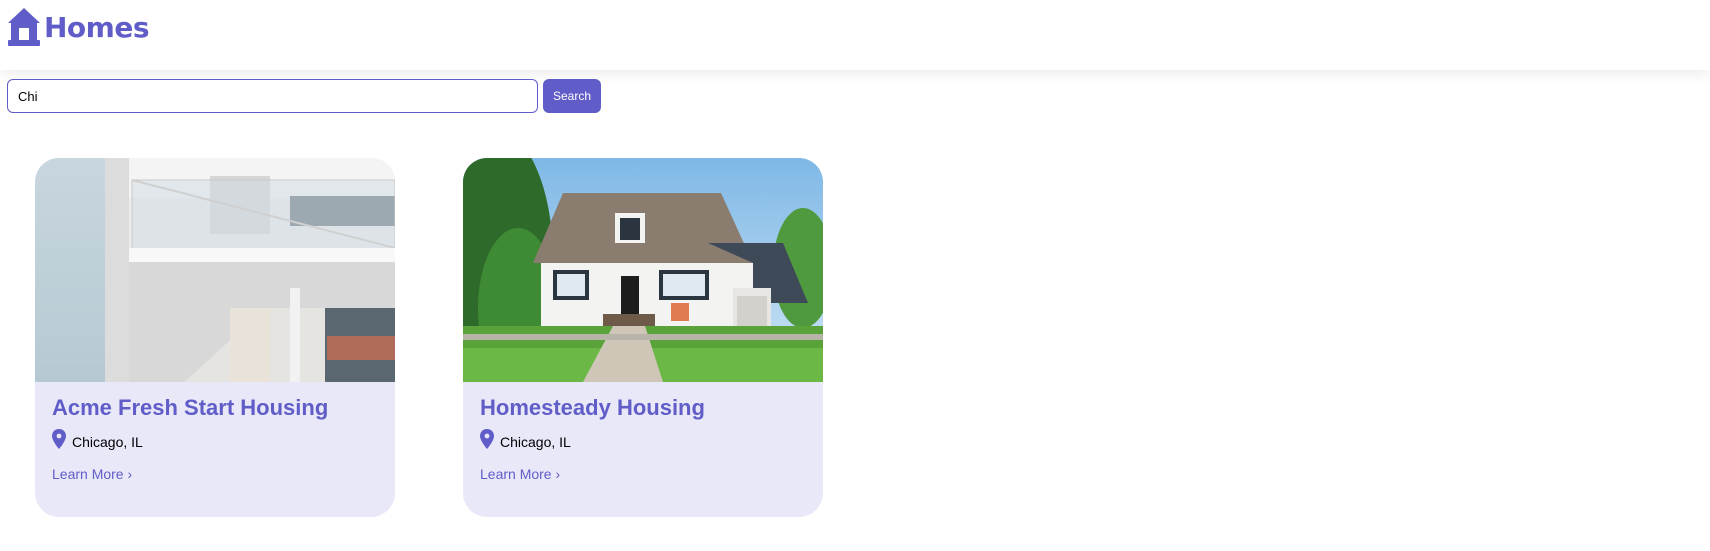 The width and height of the screenshot is (1710, 551). Describe the element at coordinates (572, 96) in the screenshot. I see `search-button: Search` at that location.